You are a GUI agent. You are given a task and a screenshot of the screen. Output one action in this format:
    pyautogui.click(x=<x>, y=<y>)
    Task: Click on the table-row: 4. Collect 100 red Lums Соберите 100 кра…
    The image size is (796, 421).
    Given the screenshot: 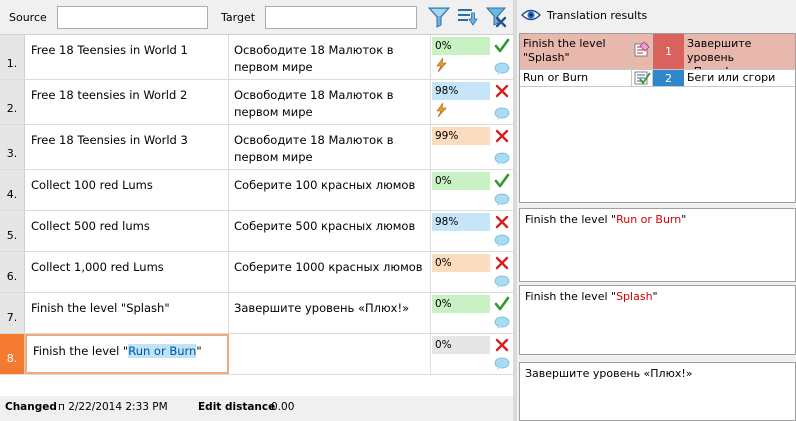 What is the action you would take?
    pyautogui.click(x=256, y=190)
    